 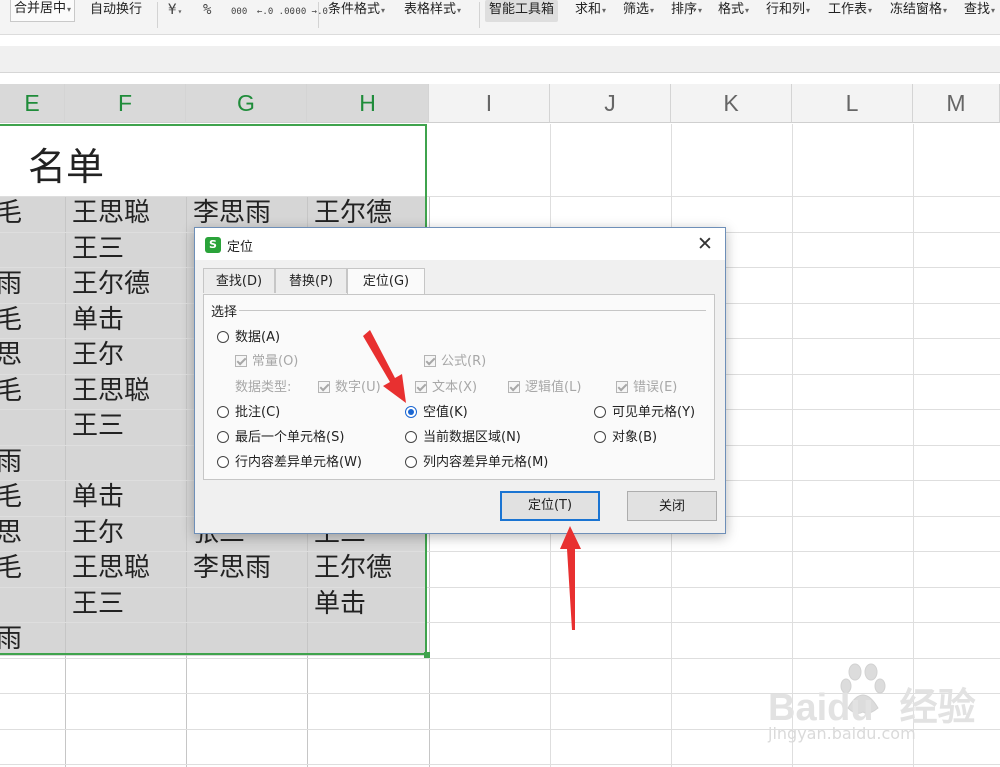 What do you see at coordinates (821, 708) in the screenshot?
I see `watermark-brand-en: Baidu` at bounding box center [821, 708].